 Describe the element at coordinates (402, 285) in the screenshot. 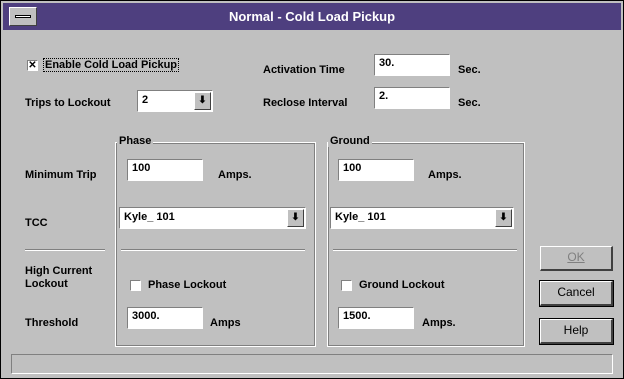

I see `ground-lockout-label: Ground Lockout` at that location.